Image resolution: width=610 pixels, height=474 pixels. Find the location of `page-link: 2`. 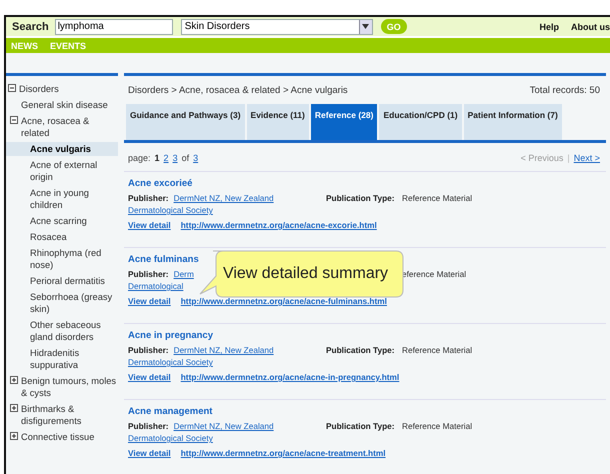

page-link: 2 is located at coordinates (166, 158).